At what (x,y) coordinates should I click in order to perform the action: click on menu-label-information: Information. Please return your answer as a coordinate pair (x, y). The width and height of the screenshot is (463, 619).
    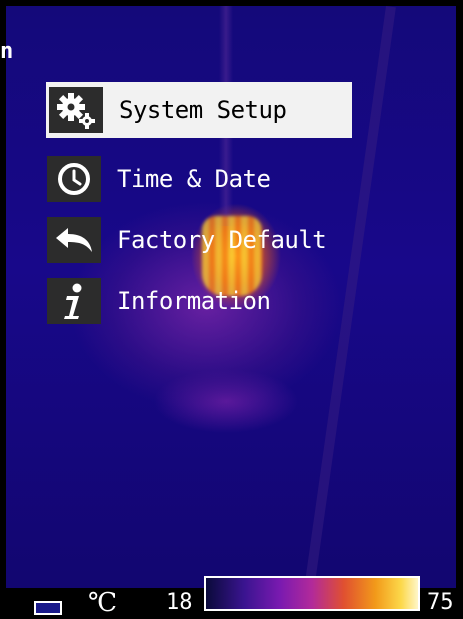
    Looking at the image, I should click on (194, 301).